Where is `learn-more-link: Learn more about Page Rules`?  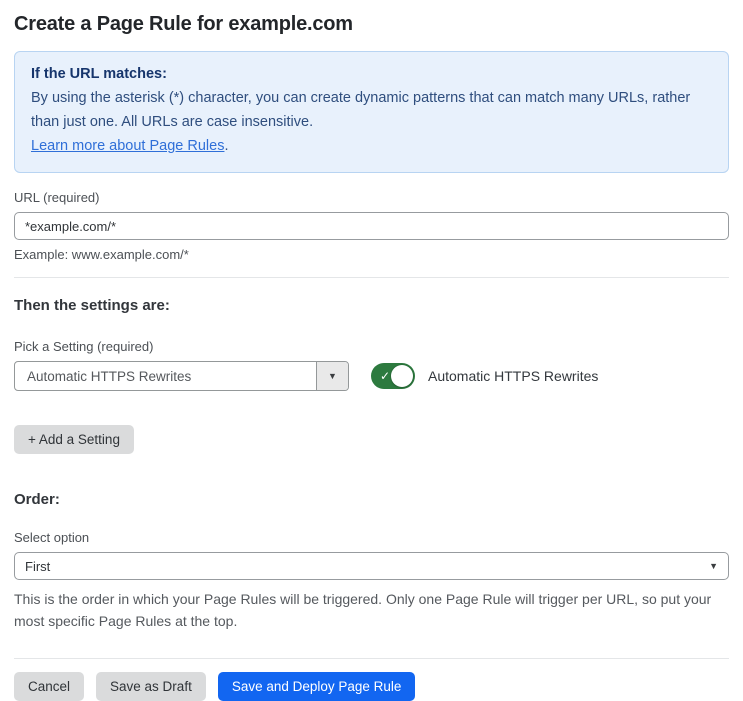
learn-more-link: Learn more about Page Rules is located at coordinates (127, 146).